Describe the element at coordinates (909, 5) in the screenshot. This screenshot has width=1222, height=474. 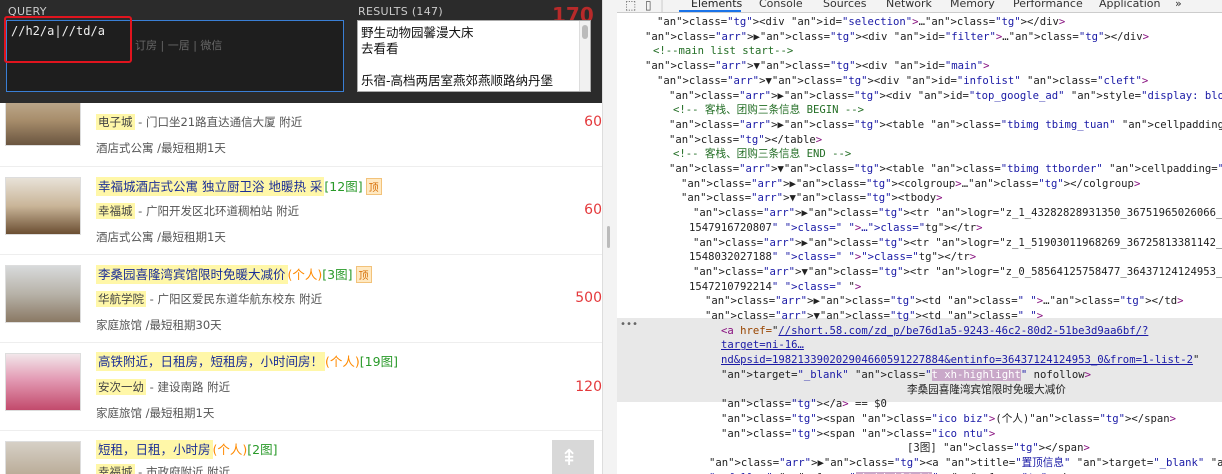
I see `tab-network: Network` at that location.